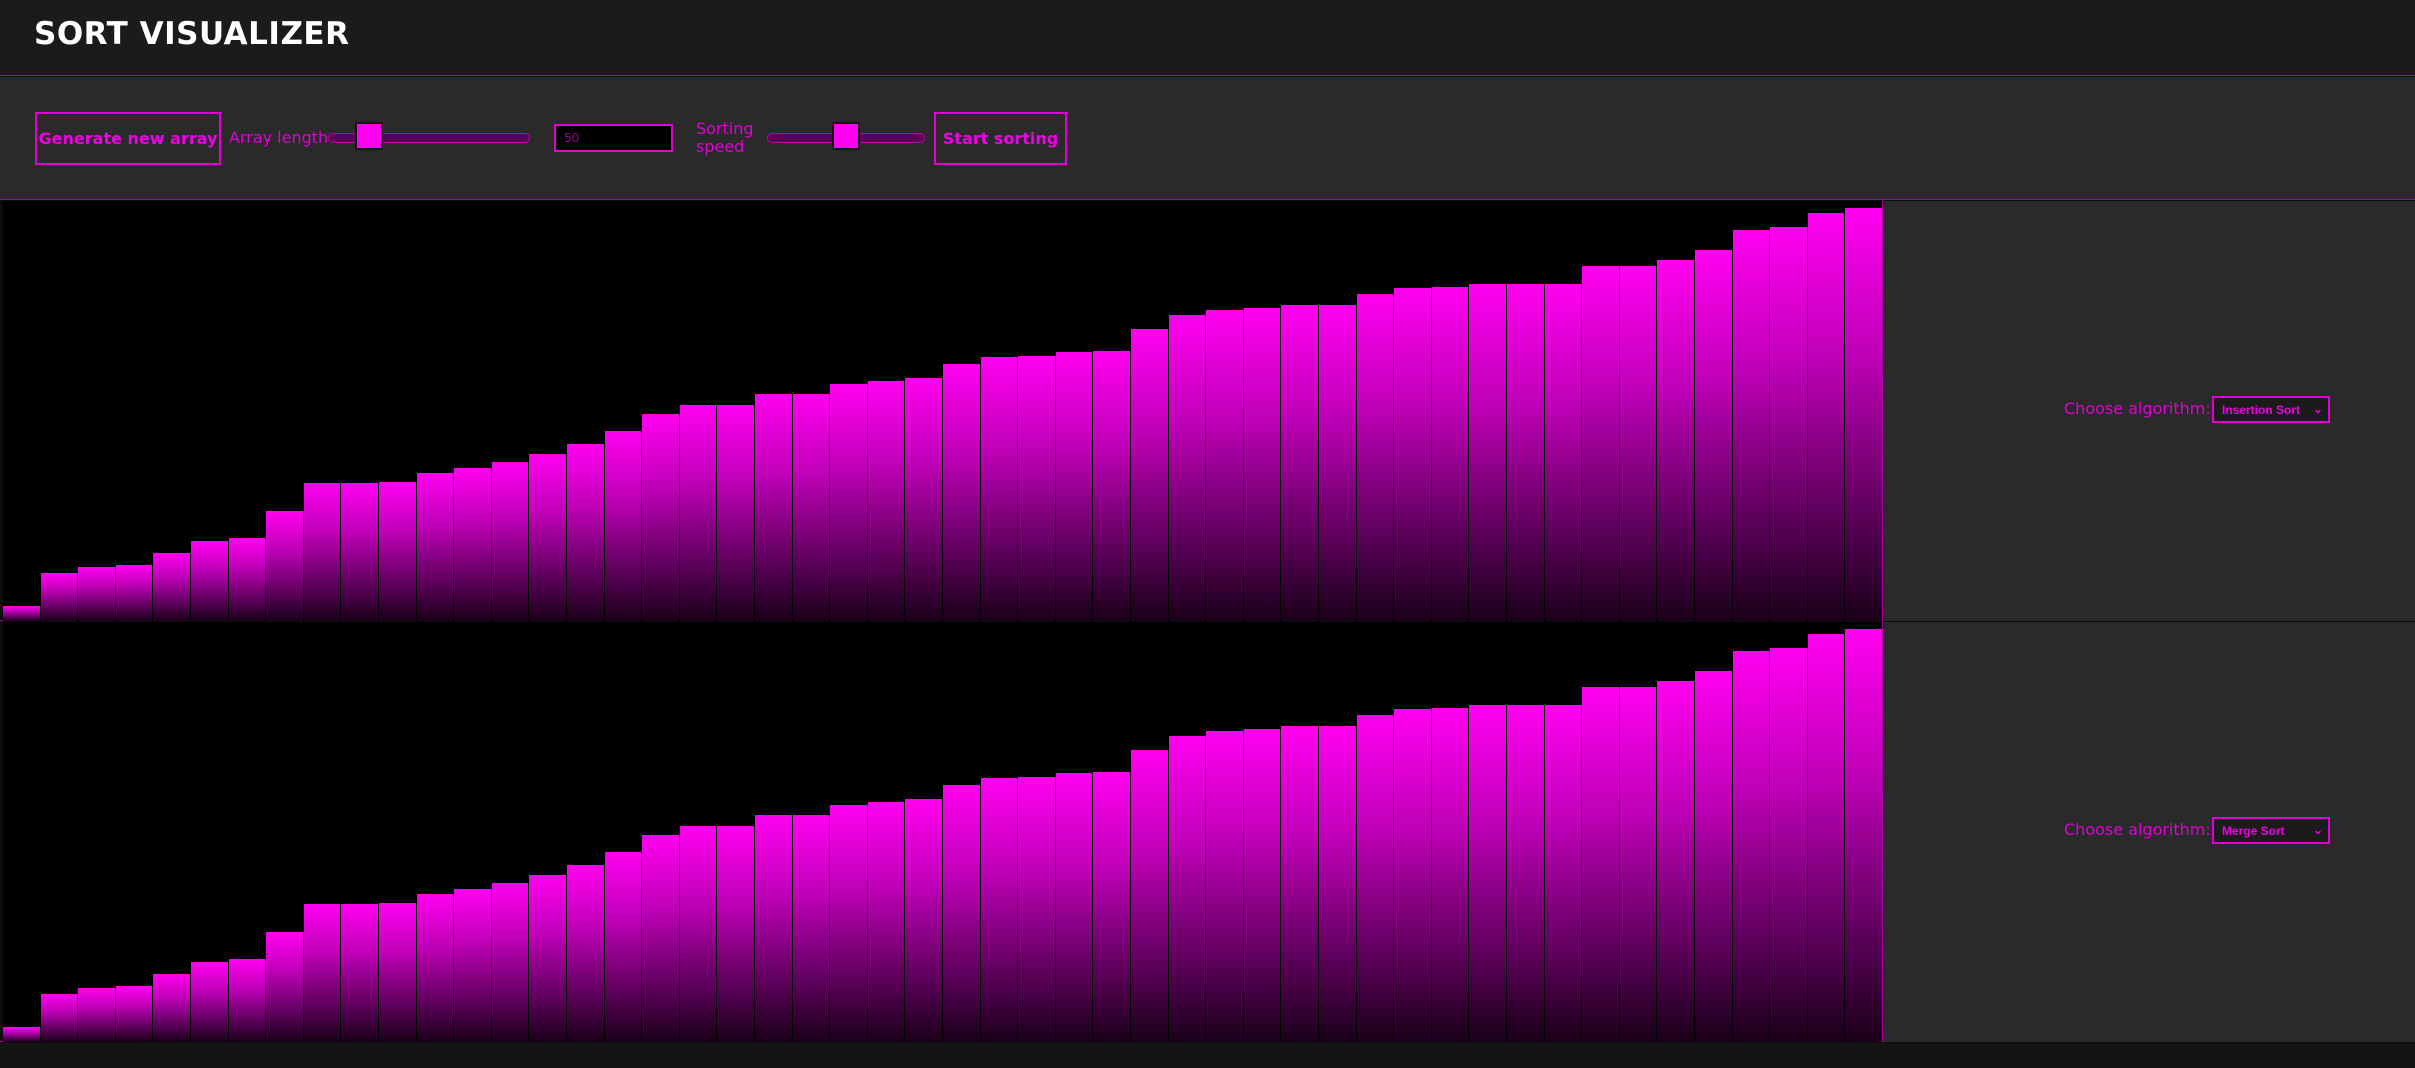  Describe the element at coordinates (368, 136) in the screenshot. I see `array-length-slider-thumb` at that location.